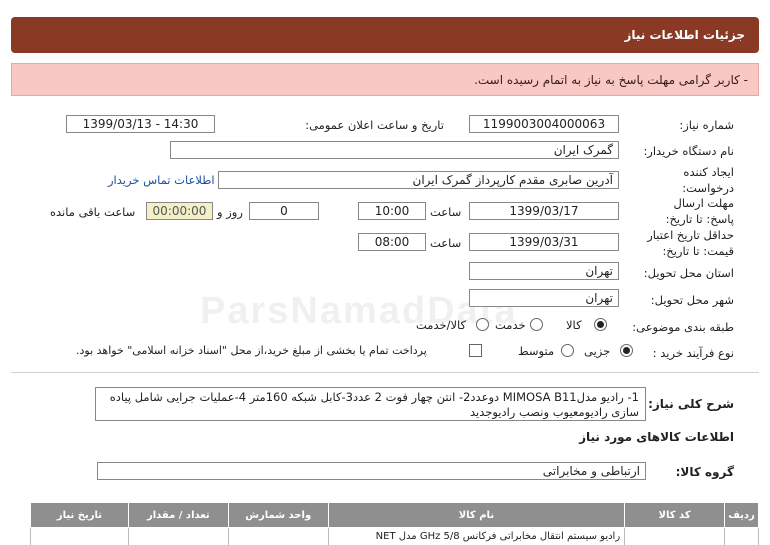 This screenshot has width=770, height=545. What do you see at coordinates (544, 271) in the screenshot?
I see `province-field: تهران` at bounding box center [544, 271].